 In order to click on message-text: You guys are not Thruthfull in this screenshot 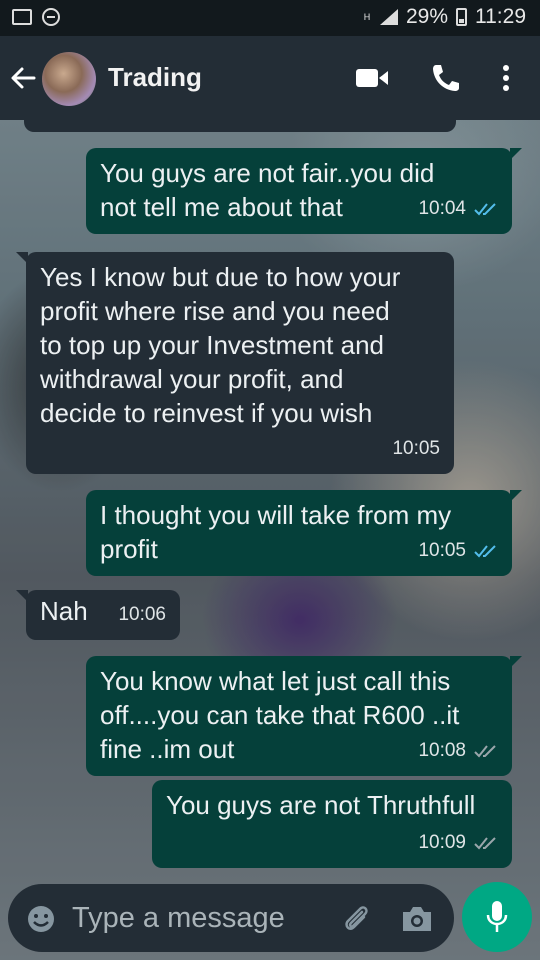, I will do `click(321, 805)`.